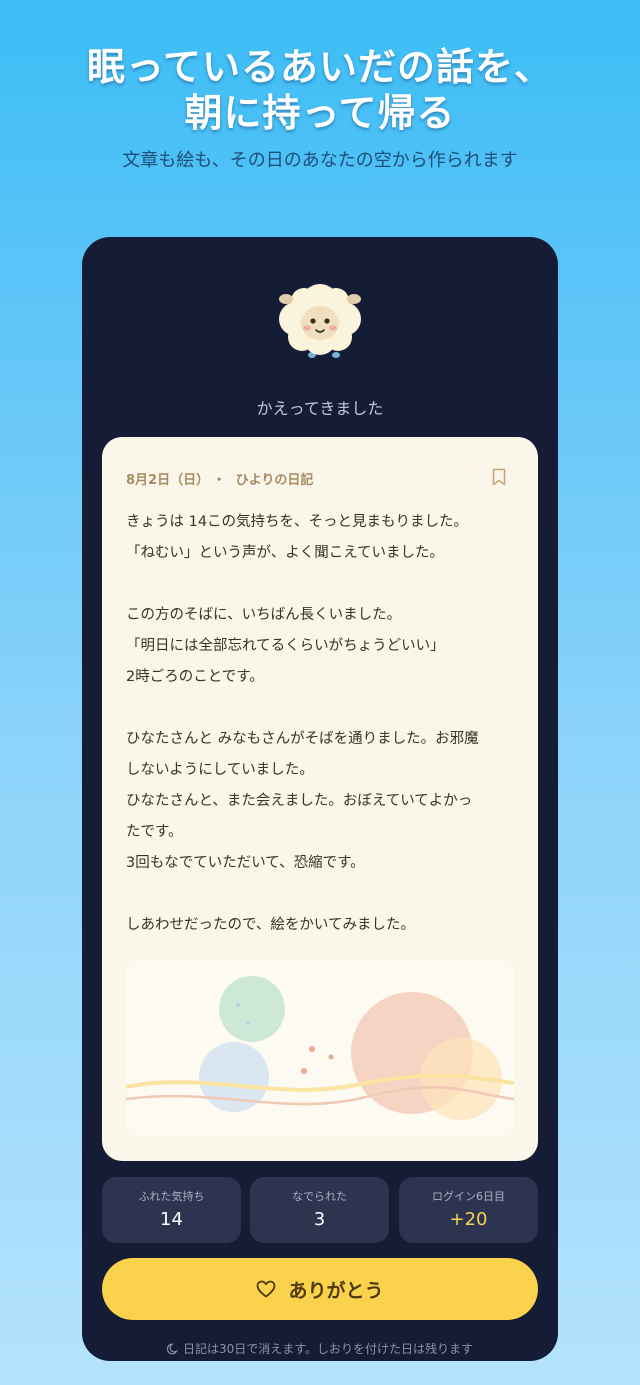  I want to click on heart-icon, so click(266, 1289).